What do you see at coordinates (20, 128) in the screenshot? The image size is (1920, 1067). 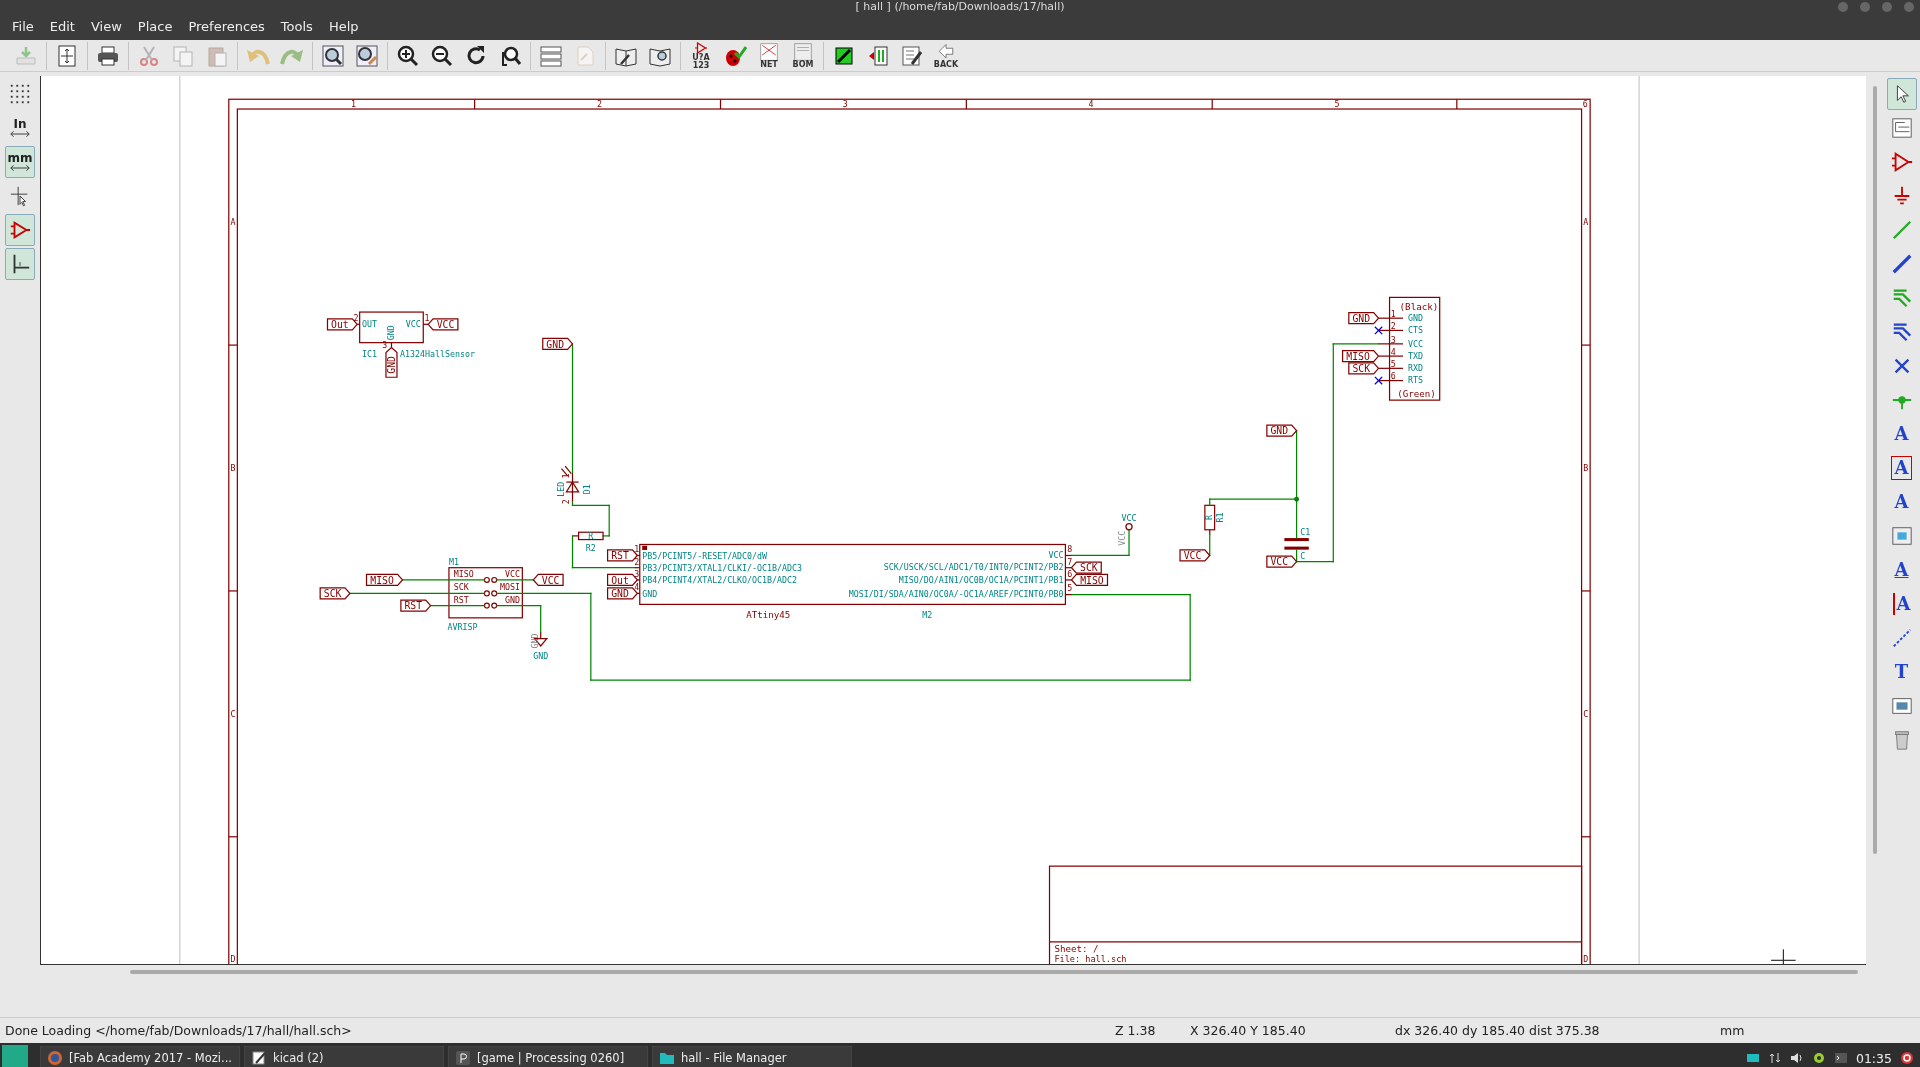 I see `toolbar-button: In` at bounding box center [20, 128].